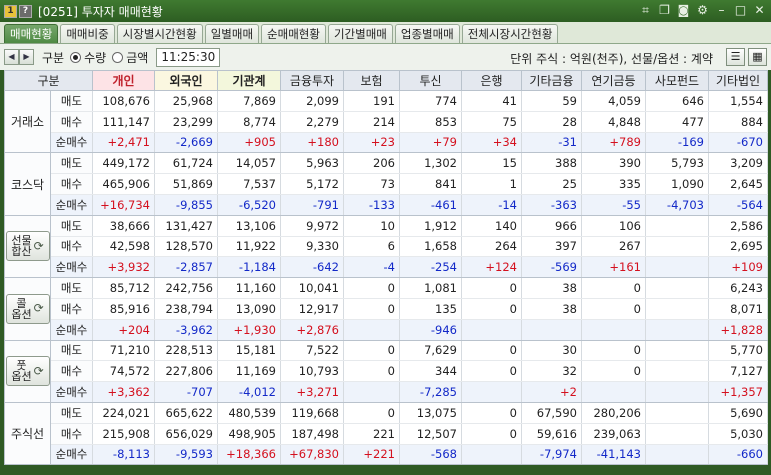  What do you see at coordinates (613, 80) in the screenshot?
I see `column-header-9: 연기금등` at bounding box center [613, 80].